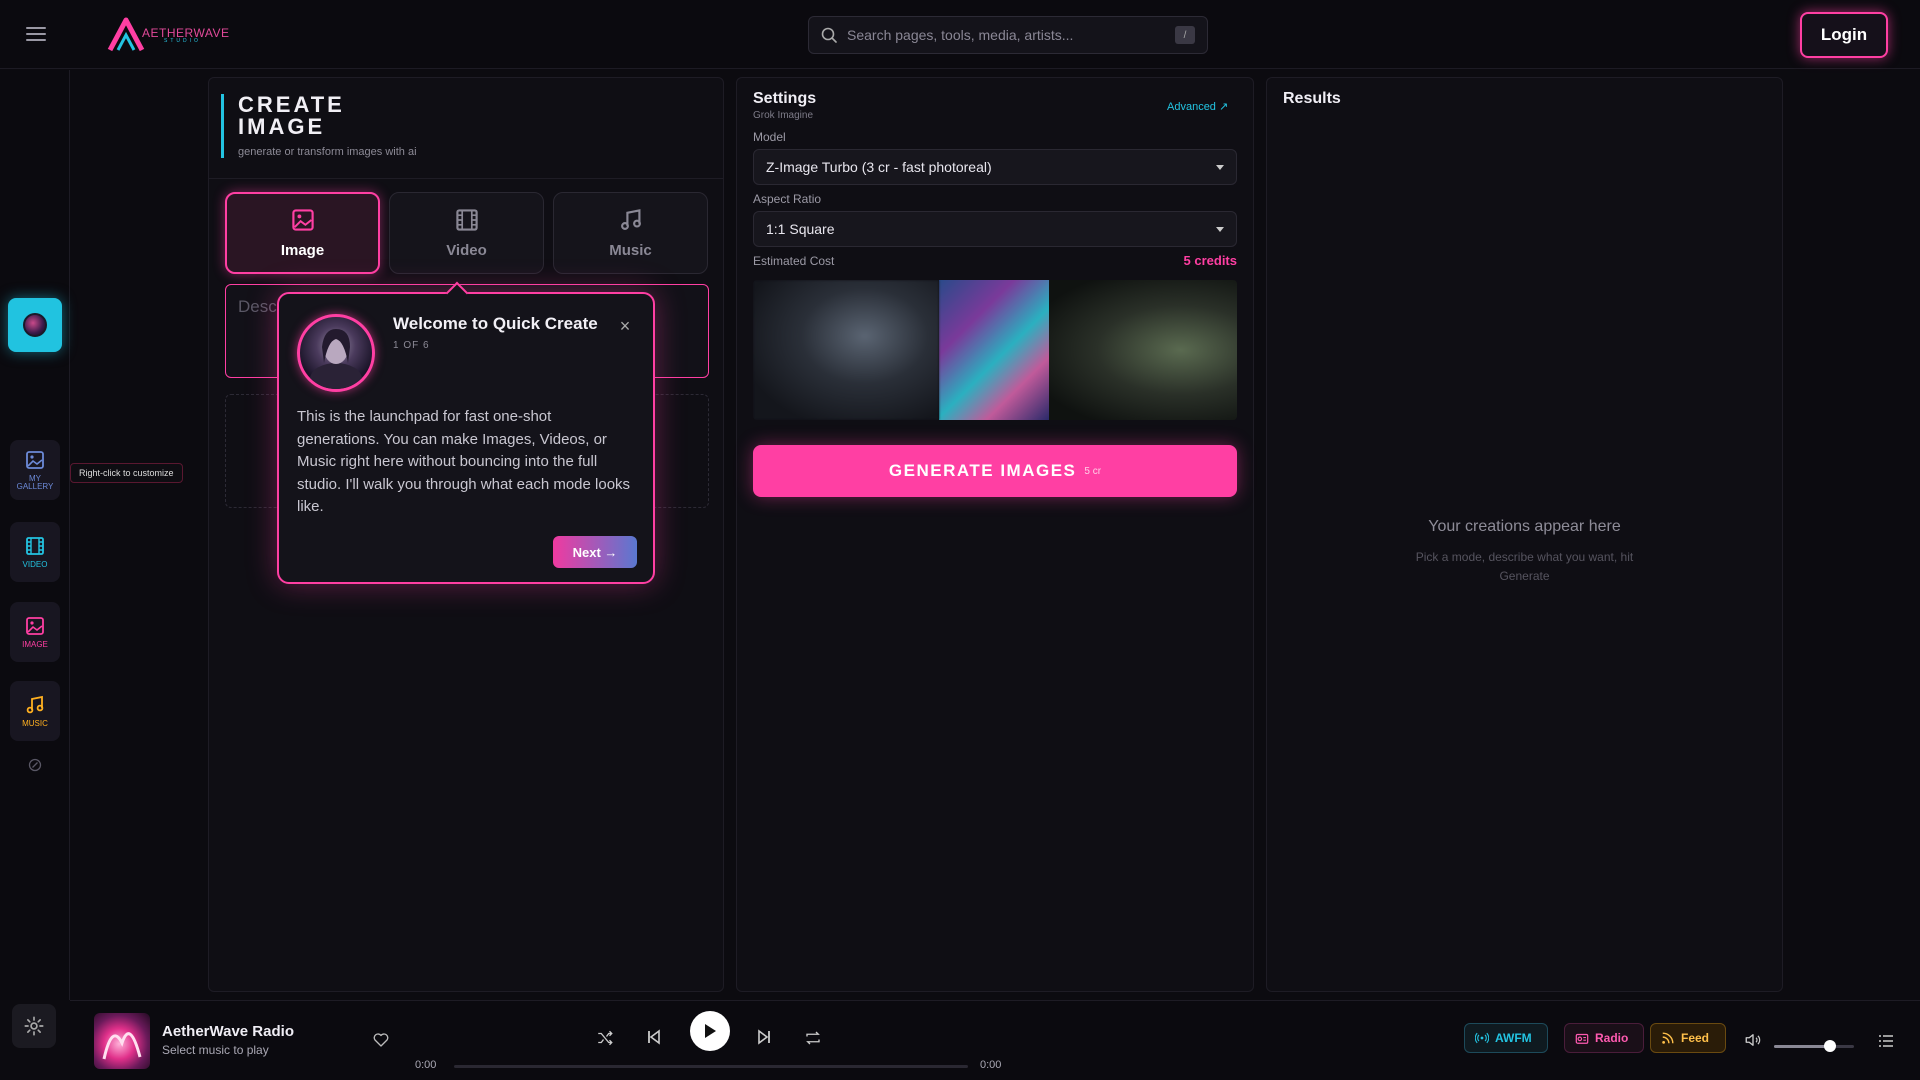  What do you see at coordinates (1093, 471) in the screenshot?
I see `generate-cost: 5 cr` at bounding box center [1093, 471].